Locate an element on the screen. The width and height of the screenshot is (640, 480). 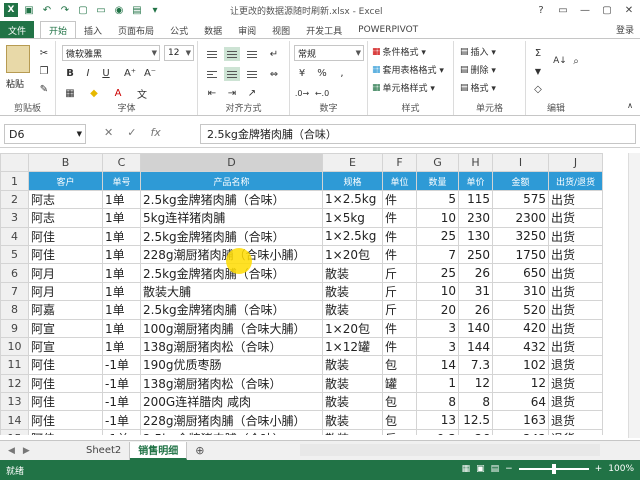
table-cell: 散装大脯 is located at coordinates (231, 291).